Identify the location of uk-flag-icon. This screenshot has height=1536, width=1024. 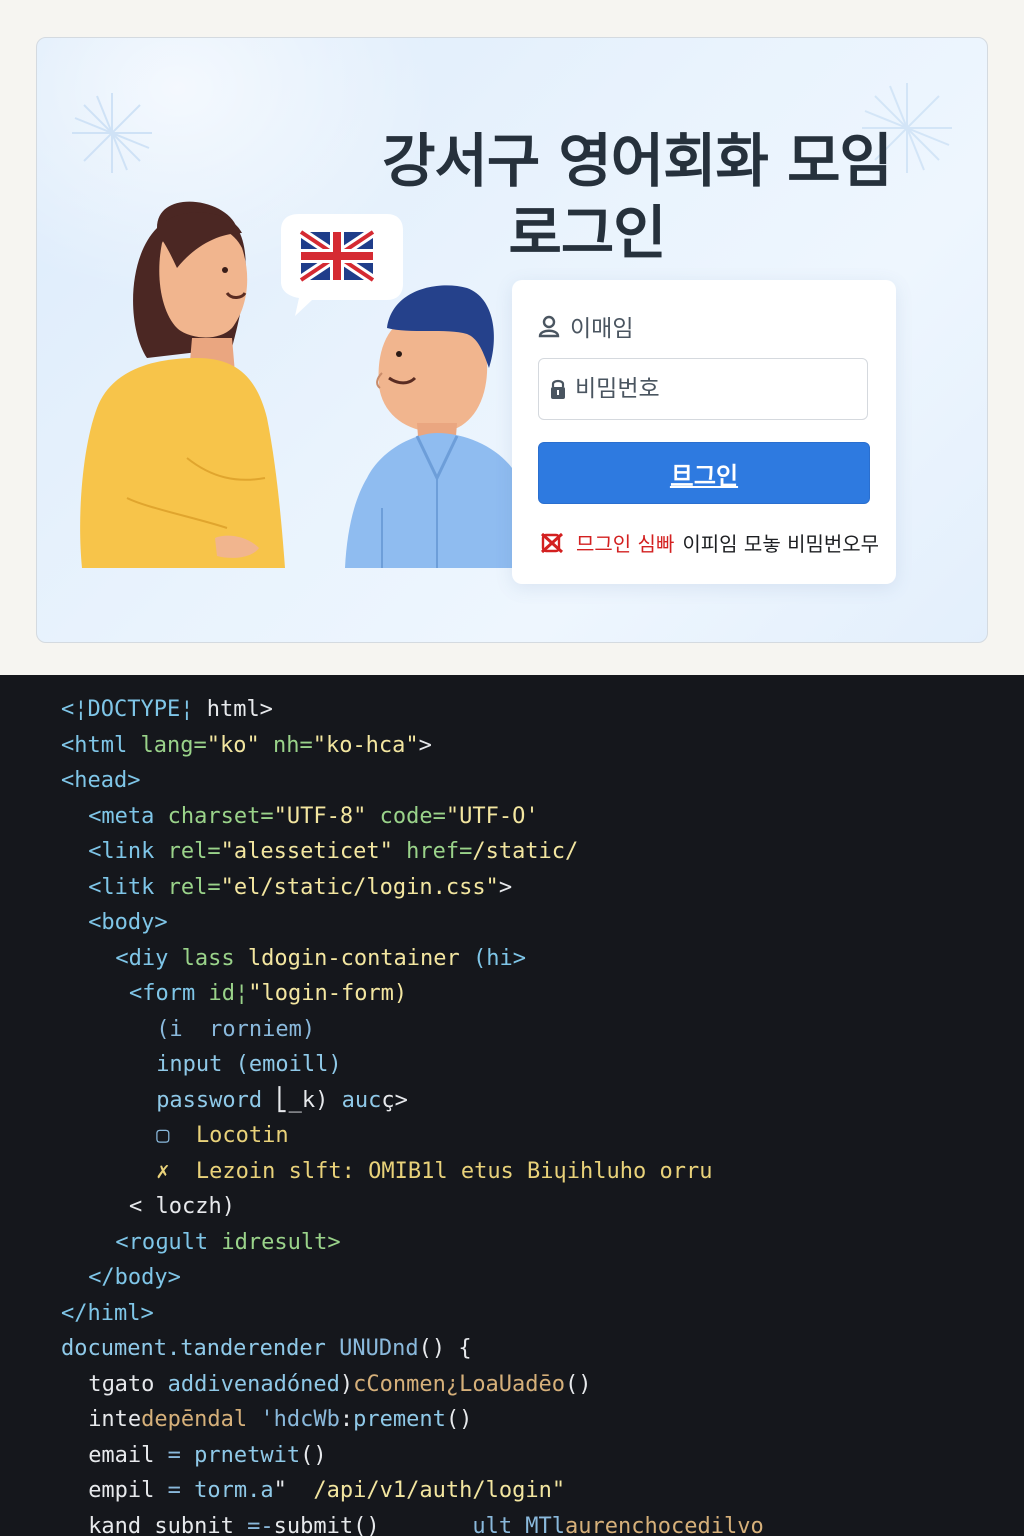
(337, 256).